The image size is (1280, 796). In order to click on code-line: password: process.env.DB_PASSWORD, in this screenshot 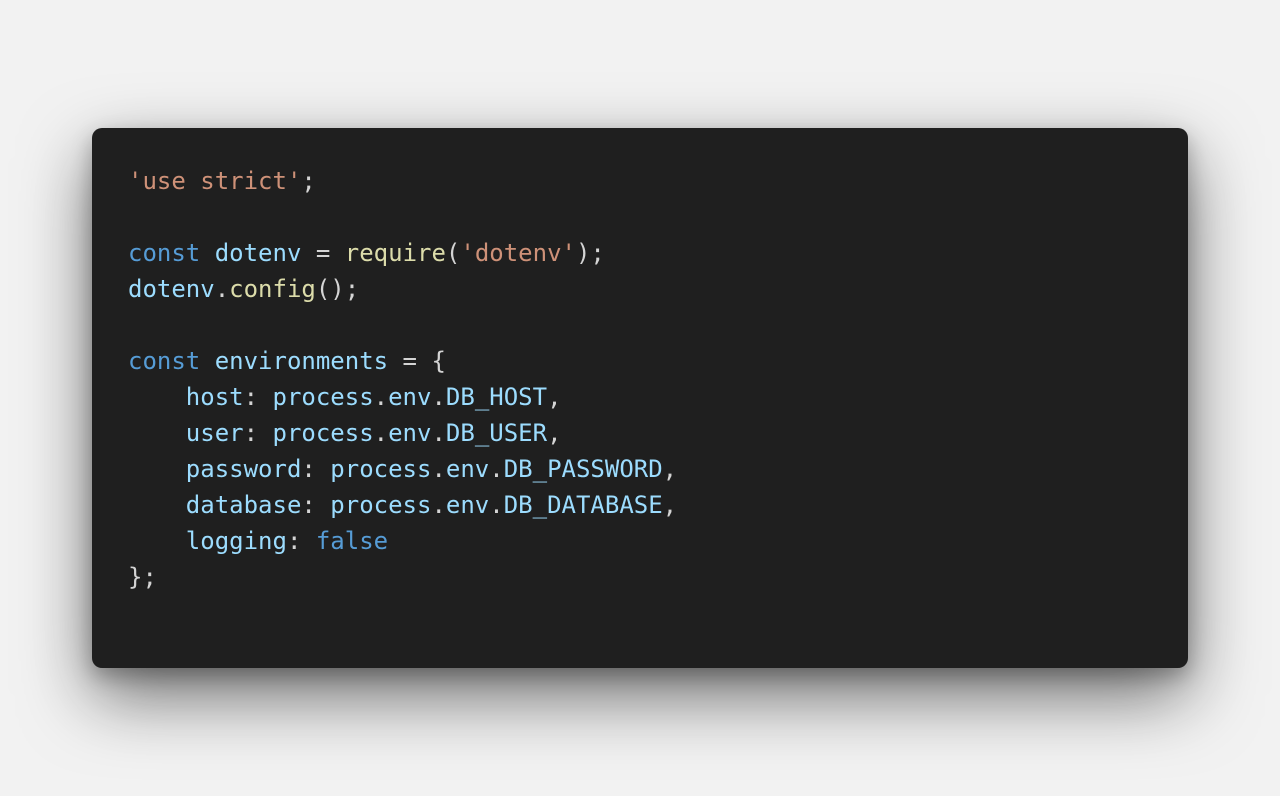, I will do `click(402, 469)`.